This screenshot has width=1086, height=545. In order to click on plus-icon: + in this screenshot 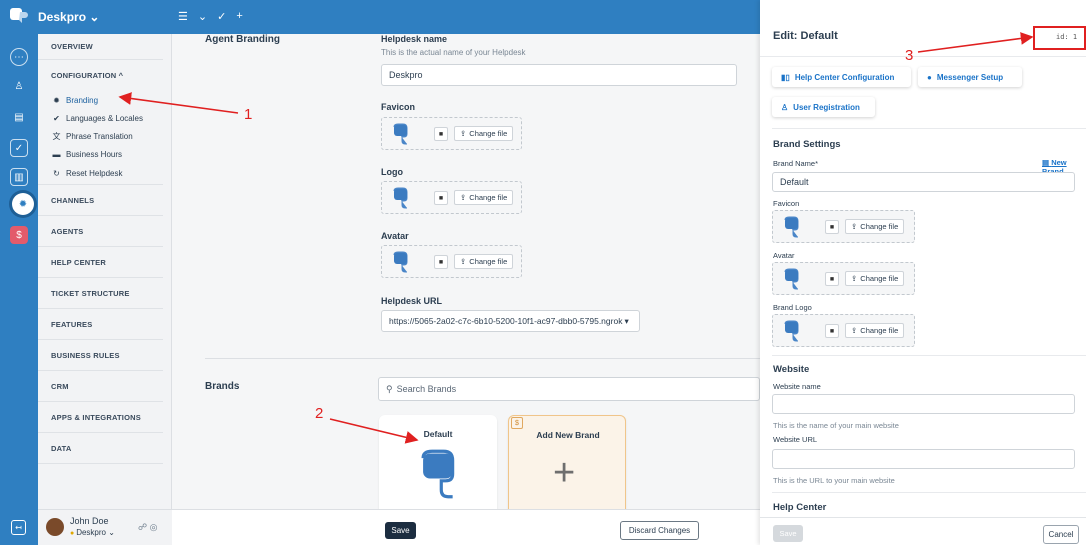, I will do `click(239, 16)`.